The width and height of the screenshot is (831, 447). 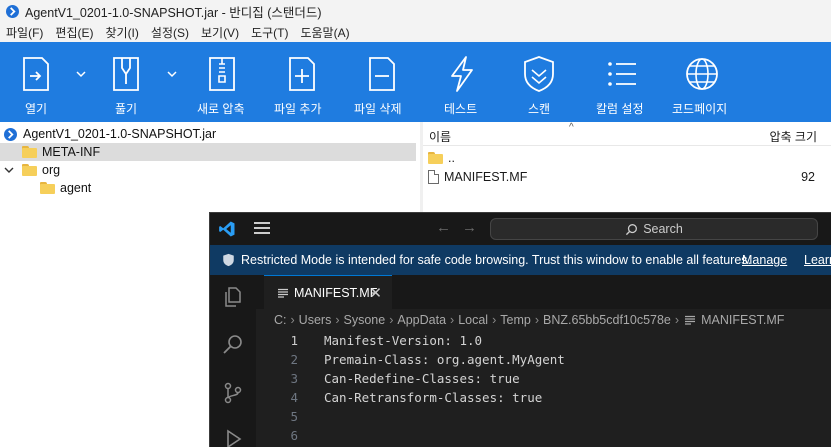 I want to click on close-tab-icon: ✕, so click(x=375, y=293).